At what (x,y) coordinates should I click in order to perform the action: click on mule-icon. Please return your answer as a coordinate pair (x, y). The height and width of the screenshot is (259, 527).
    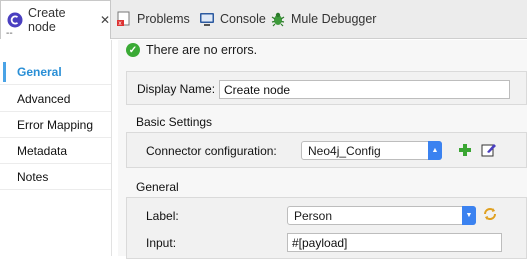
    Looking at the image, I should click on (15, 20).